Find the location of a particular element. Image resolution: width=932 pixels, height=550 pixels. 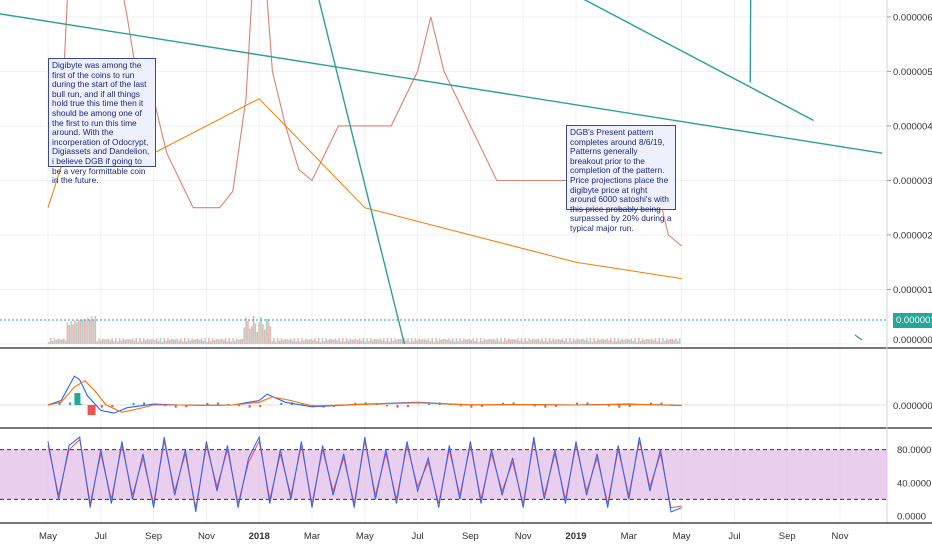

x-tick-label: Nov is located at coordinates (840, 536).